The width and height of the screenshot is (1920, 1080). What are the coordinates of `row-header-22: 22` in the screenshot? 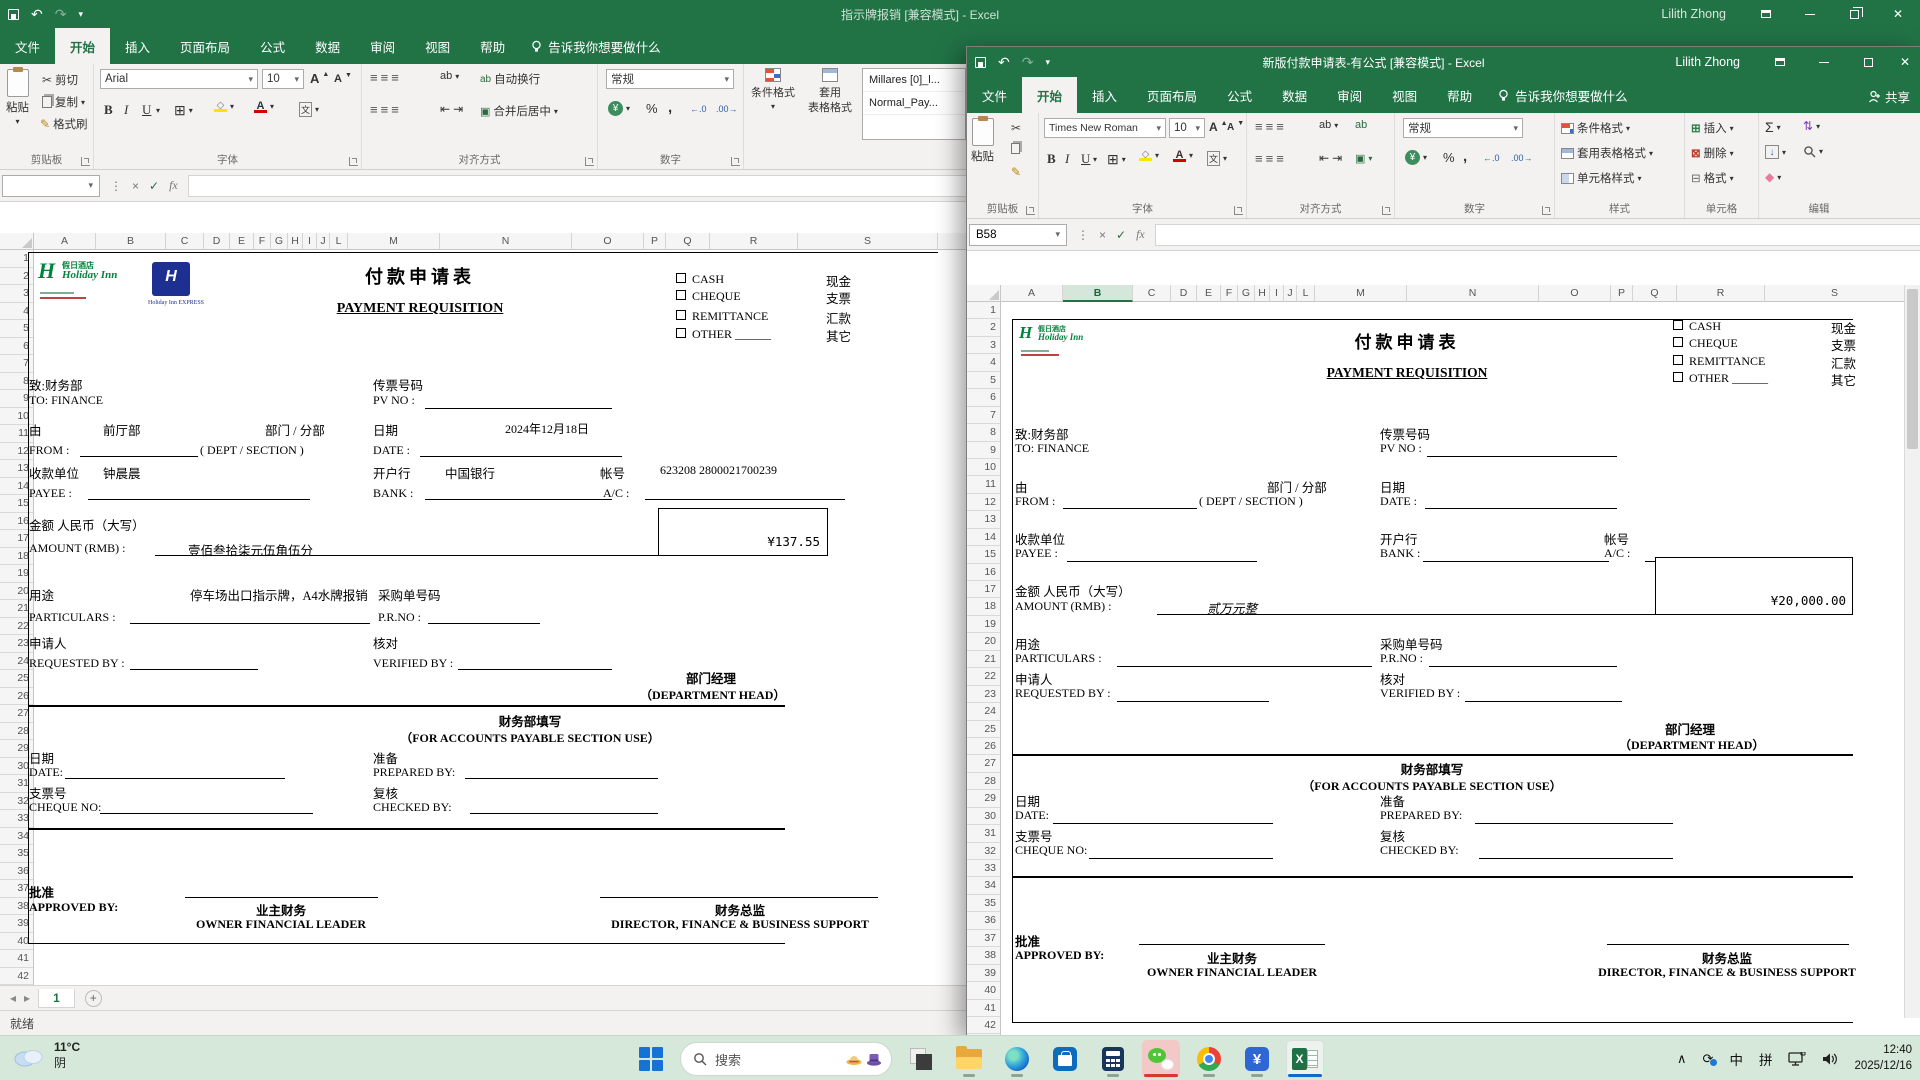 It's located at (16, 626).